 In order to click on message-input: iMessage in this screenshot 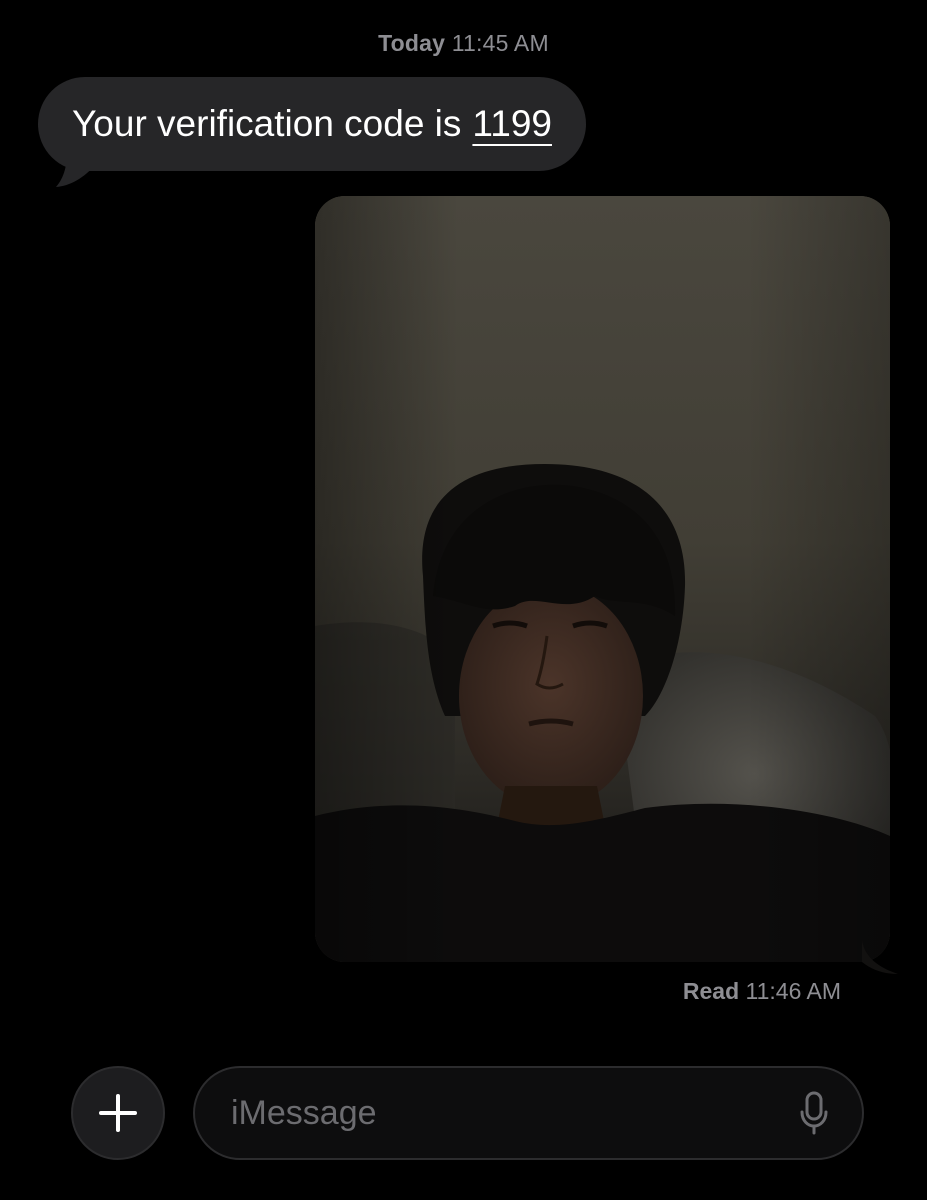, I will do `click(528, 1113)`.